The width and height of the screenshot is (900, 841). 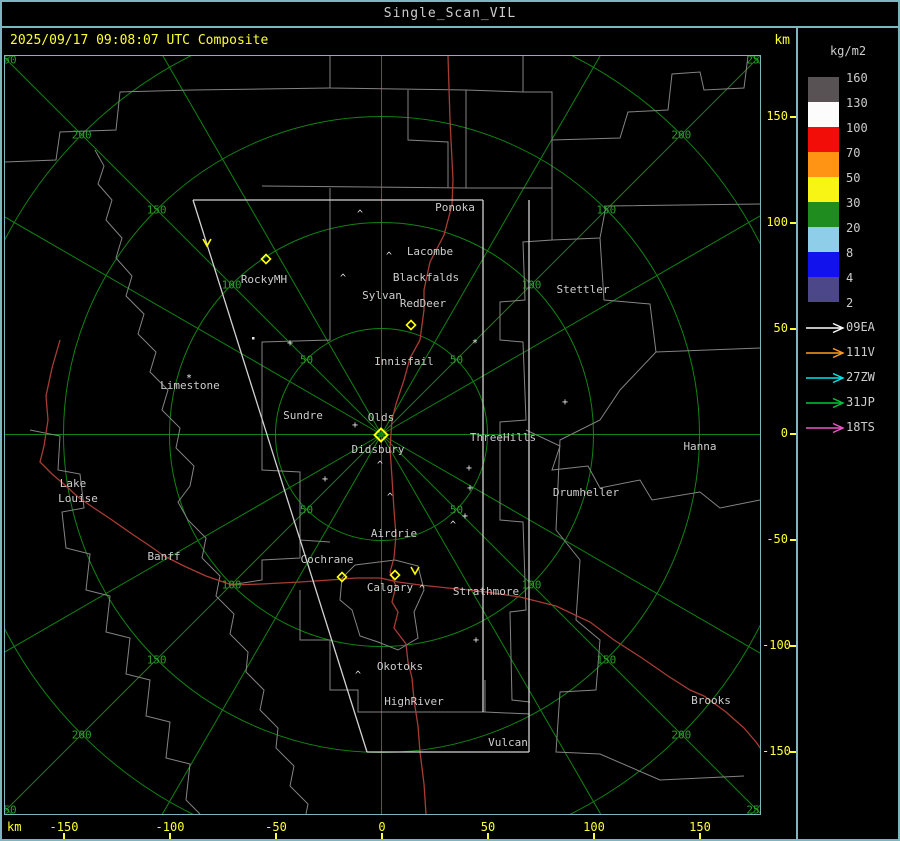 What do you see at coordinates (14, 827) in the screenshot?
I see `bottom-axis-unit-label: km` at bounding box center [14, 827].